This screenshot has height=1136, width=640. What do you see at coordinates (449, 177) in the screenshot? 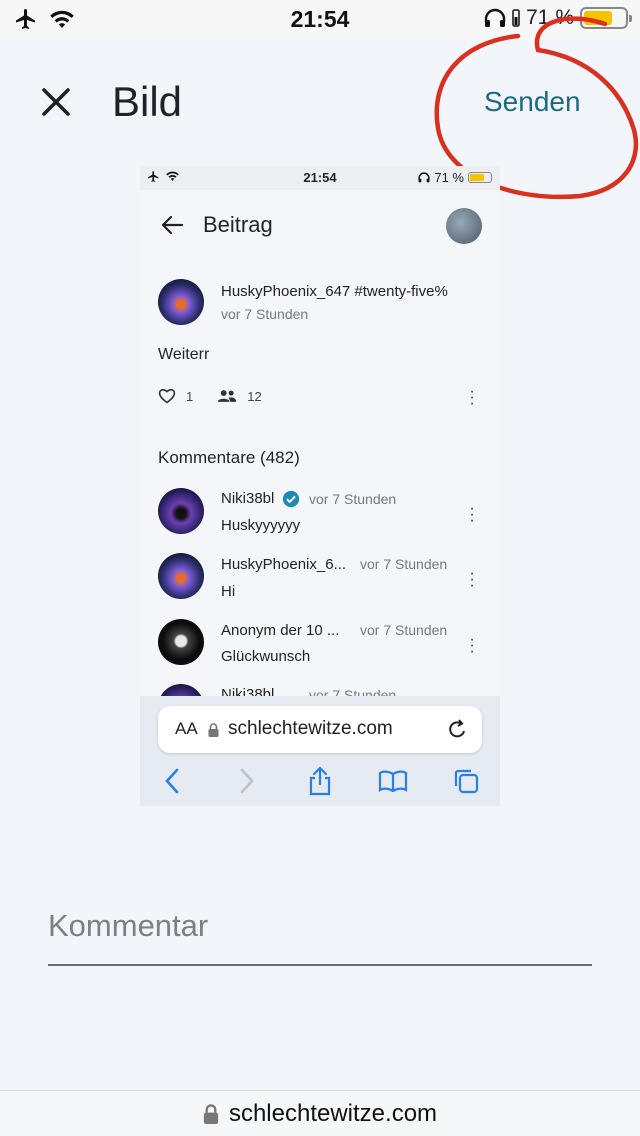
I see `preview-battery-percent: 71 %` at bounding box center [449, 177].